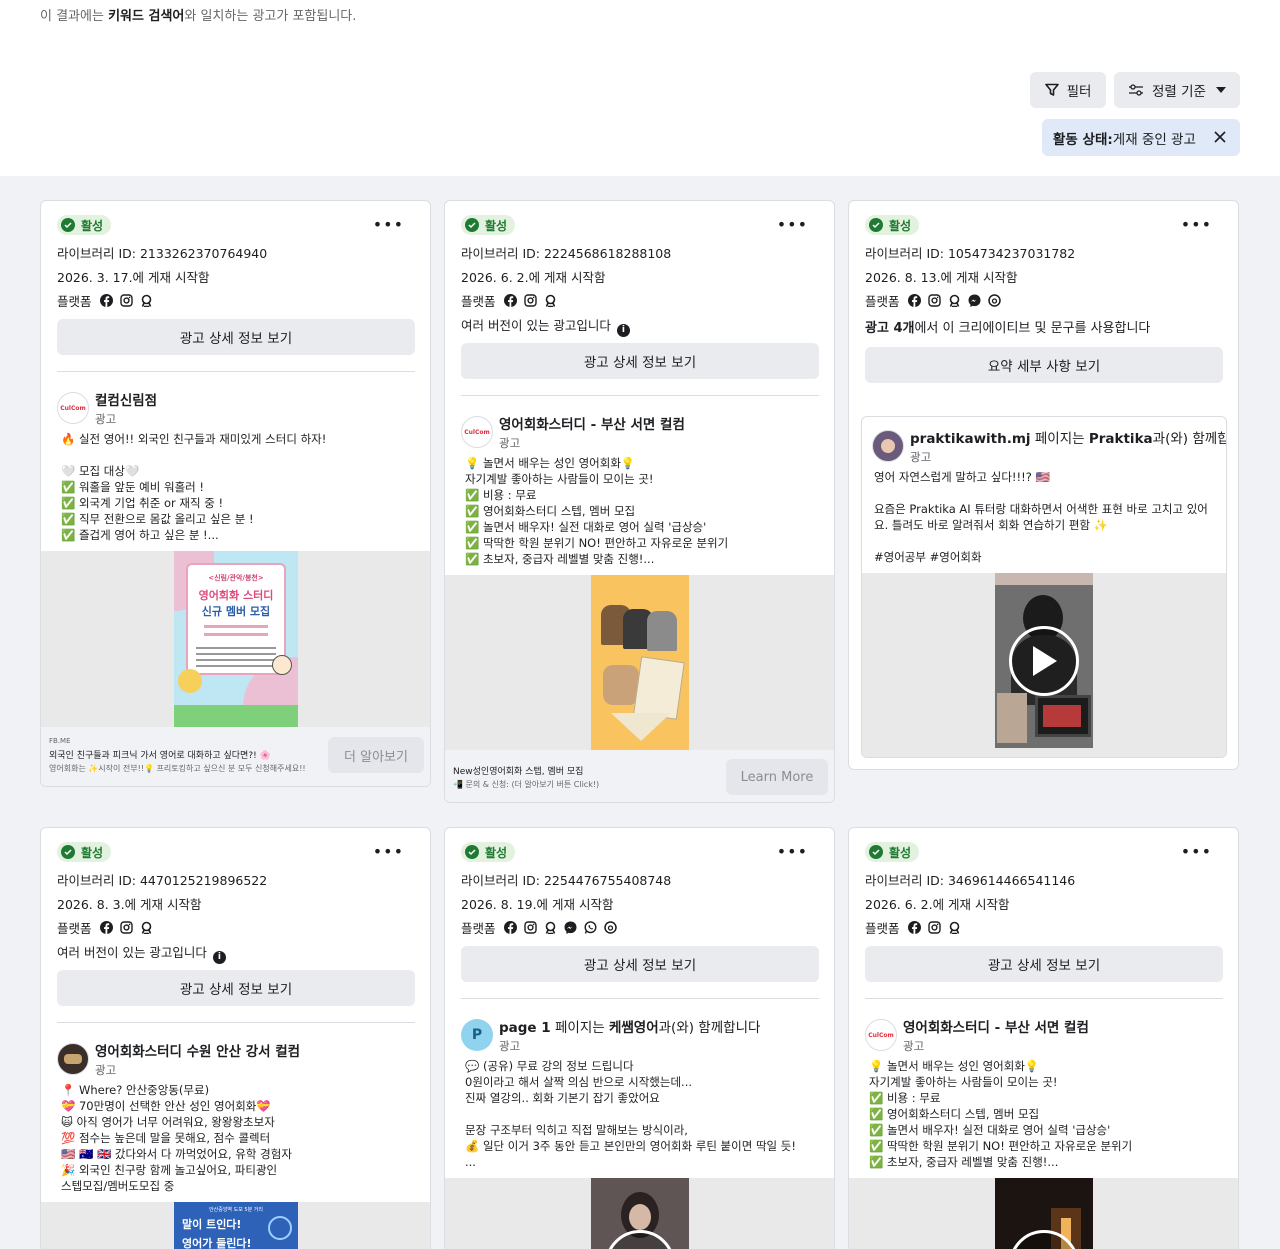 The width and height of the screenshot is (1280, 1249). Describe the element at coordinates (1136, 90) in the screenshot. I see `sliders-icon` at that location.